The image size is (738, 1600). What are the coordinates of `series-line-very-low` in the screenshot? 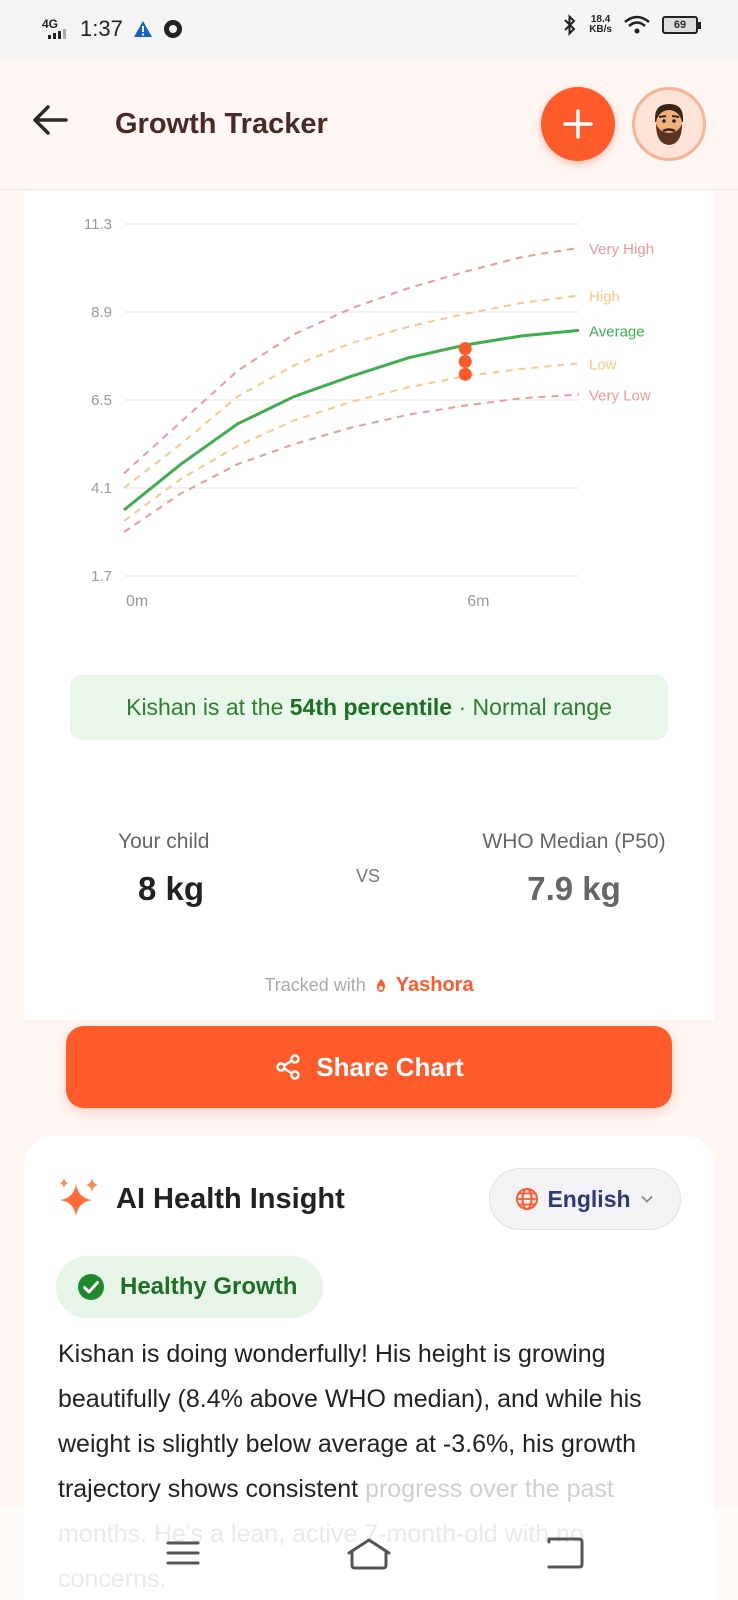 It's located at (351, 463).